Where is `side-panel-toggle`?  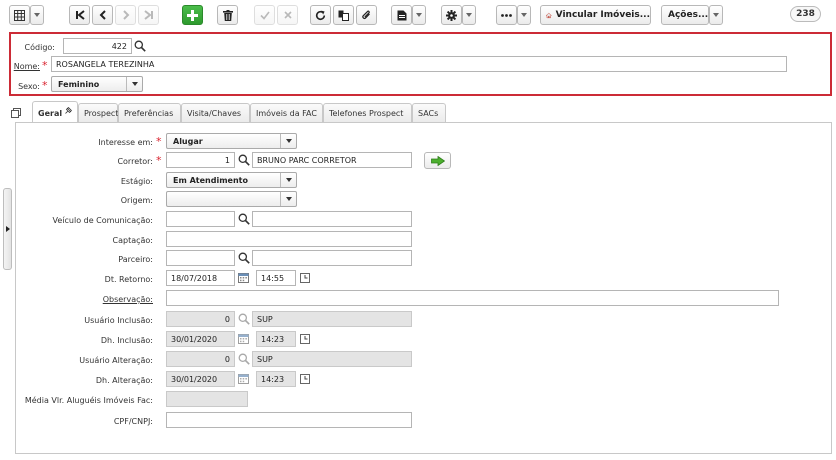
side-panel-toggle is located at coordinates (7, 229).